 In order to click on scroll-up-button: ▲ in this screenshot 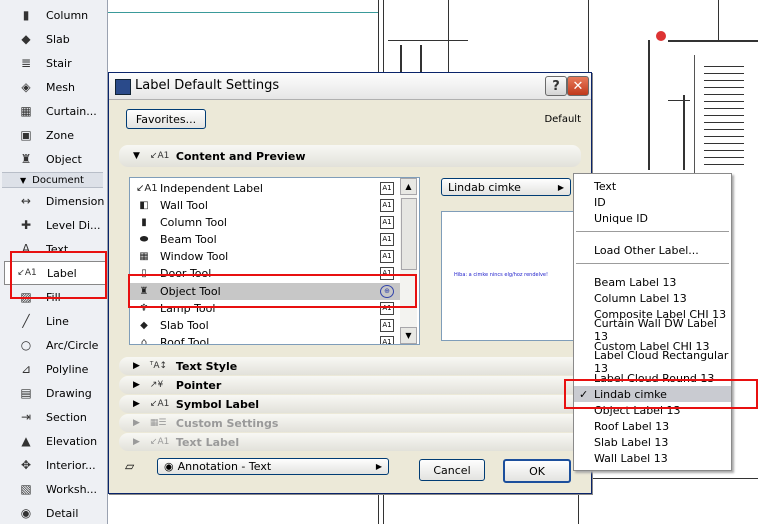, I will do `click(408, 186)`.